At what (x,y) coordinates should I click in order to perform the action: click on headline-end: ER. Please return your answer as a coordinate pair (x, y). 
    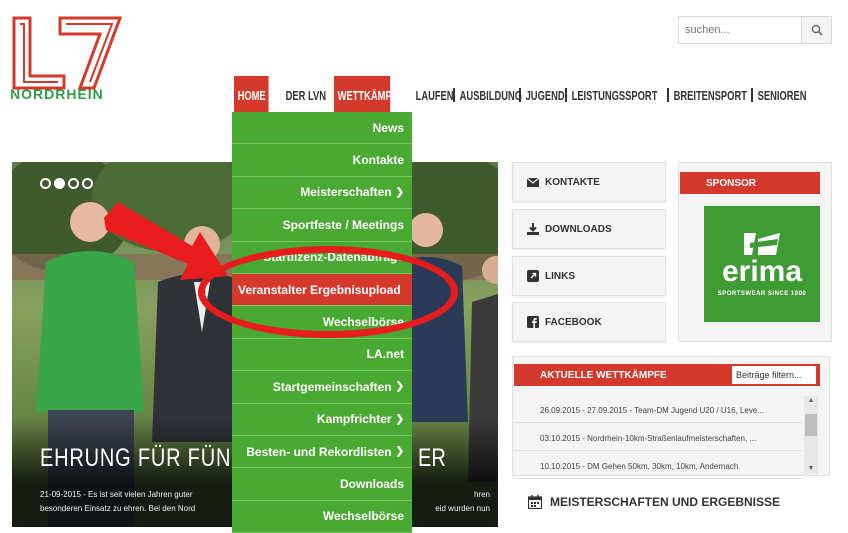
    Looking at the image, I should click on (432, 458).